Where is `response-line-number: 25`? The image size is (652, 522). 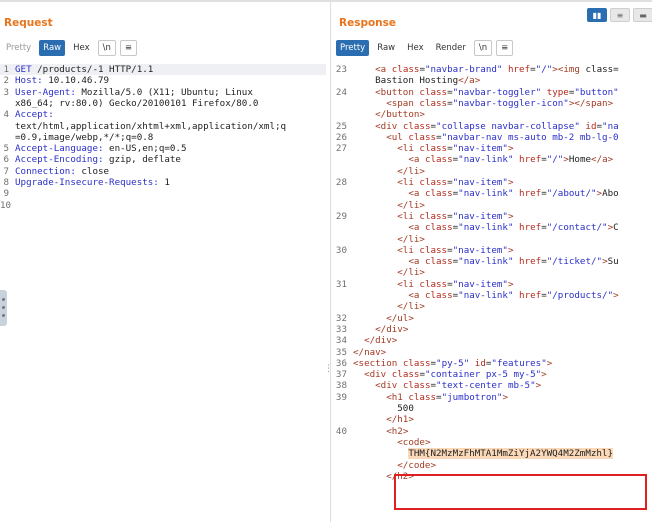
response-line-number: 25 is located at coordinates (341, 126).